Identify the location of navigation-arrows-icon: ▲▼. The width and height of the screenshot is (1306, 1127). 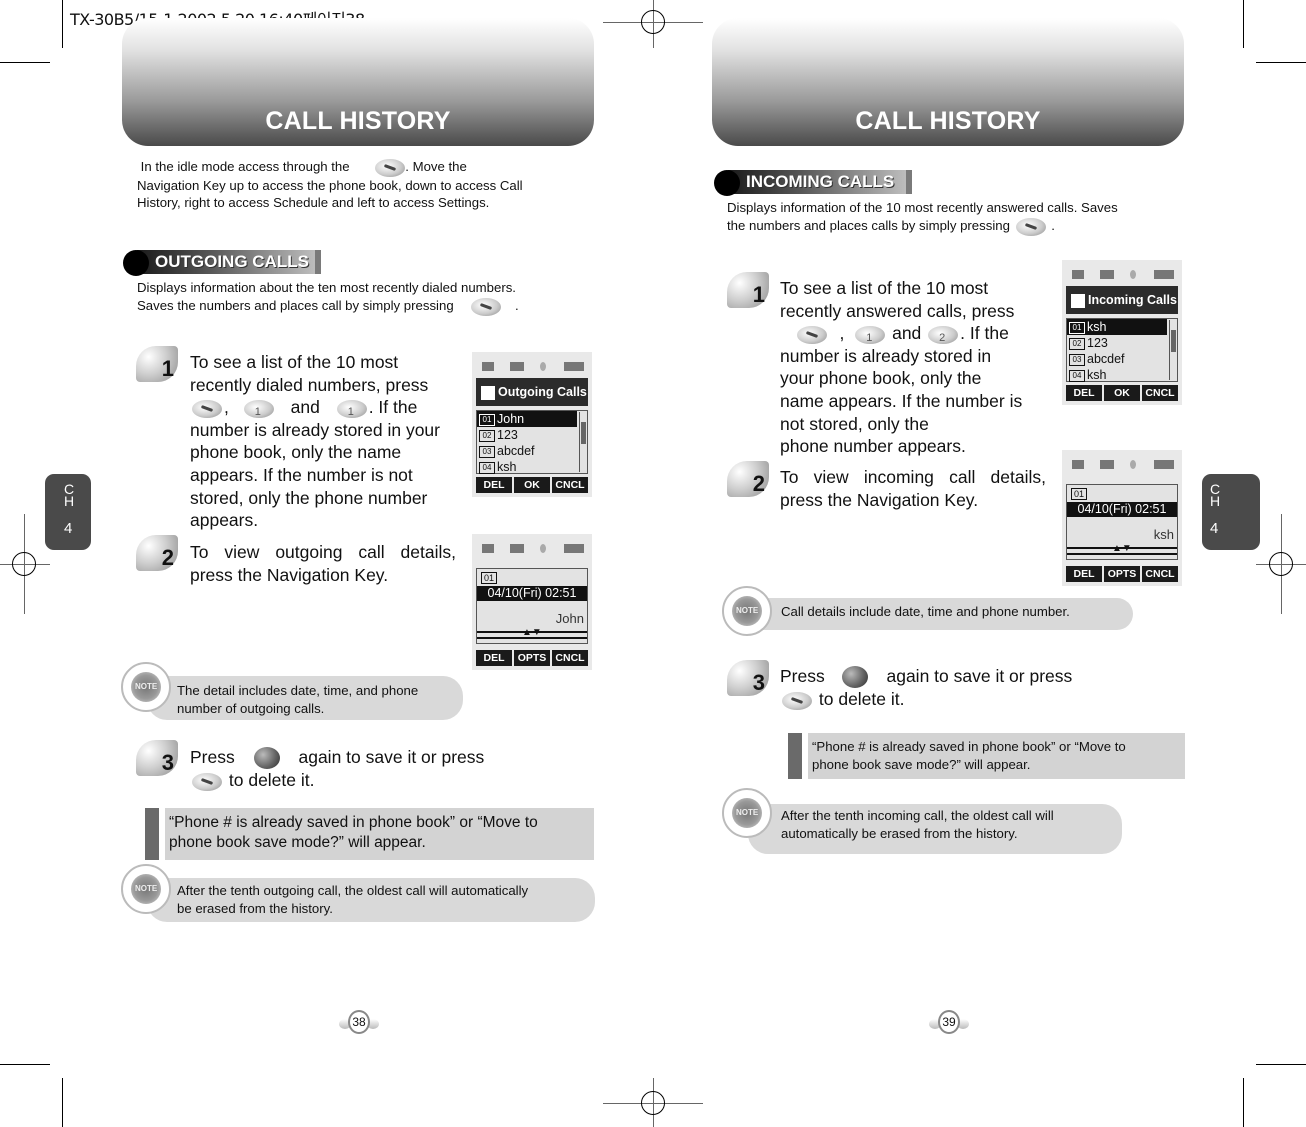
(1122, 548).